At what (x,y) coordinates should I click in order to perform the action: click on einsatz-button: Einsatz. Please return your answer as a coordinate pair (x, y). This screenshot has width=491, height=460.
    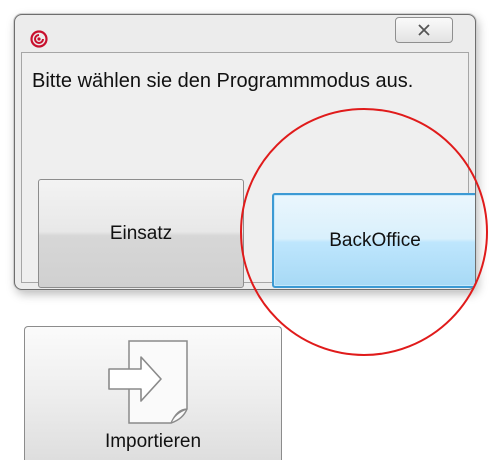
    Looking at the image, I should click on (141, 233).